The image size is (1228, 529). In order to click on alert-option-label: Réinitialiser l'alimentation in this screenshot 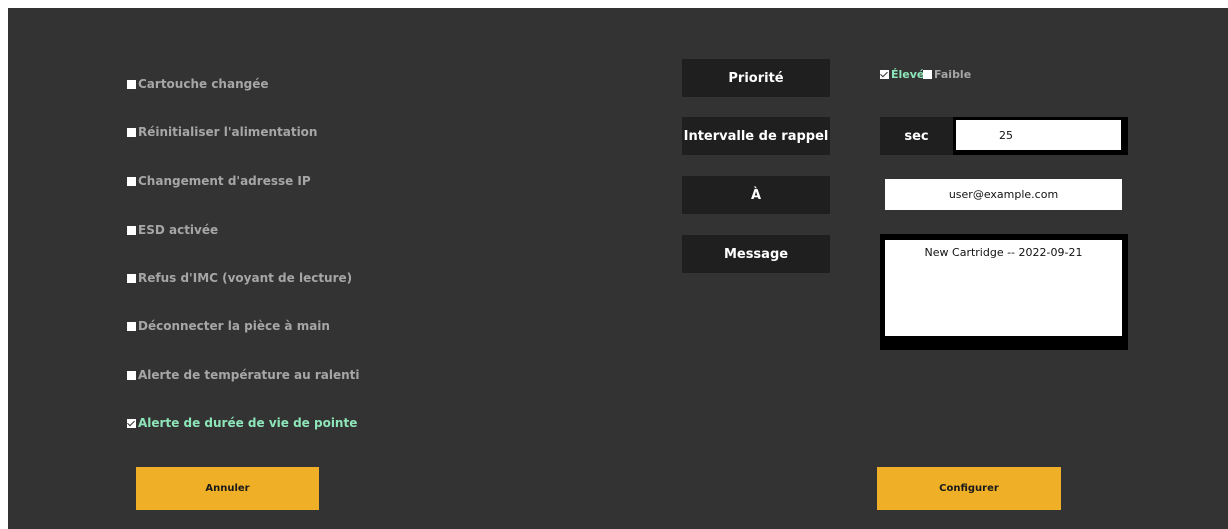, I will do `click(228, 132)`.